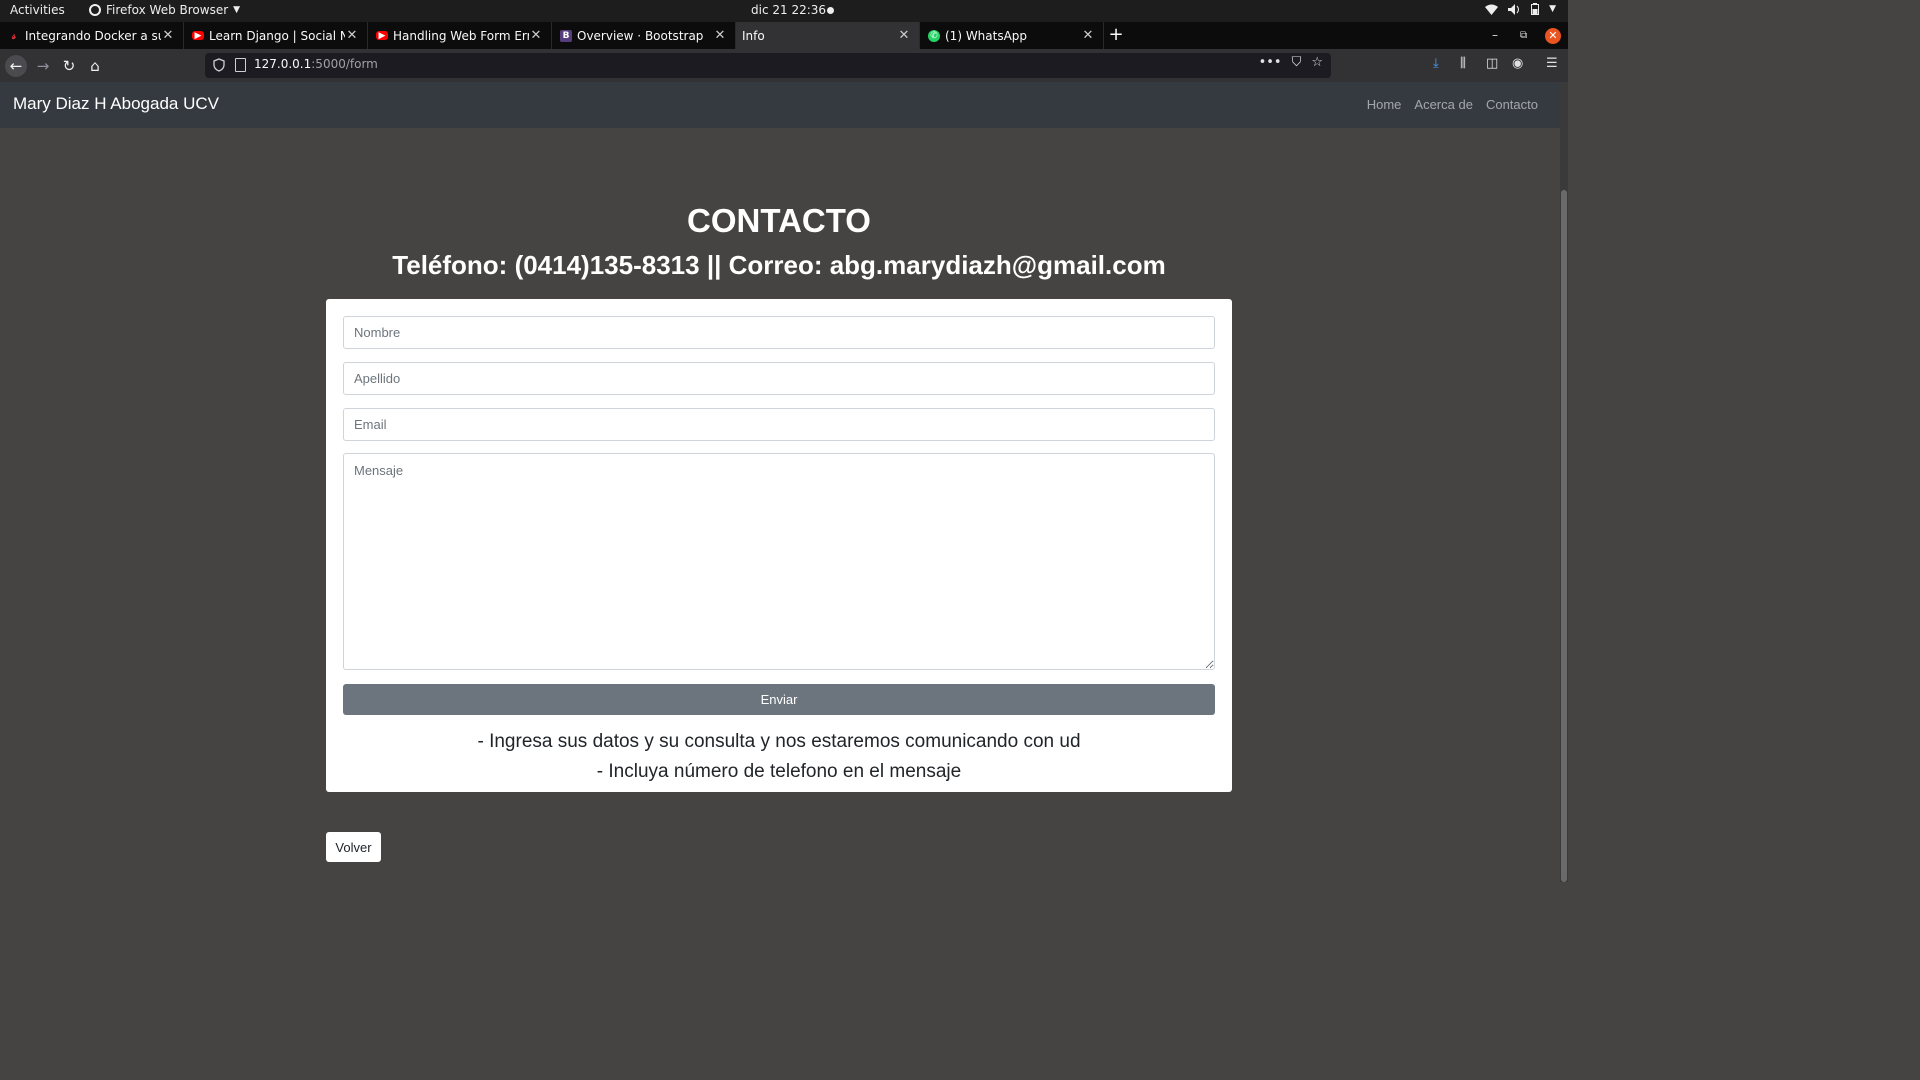  Describe the element at coordinates (1384, 104) in the screenshot. I see `nav-link-home: Home` at that location.